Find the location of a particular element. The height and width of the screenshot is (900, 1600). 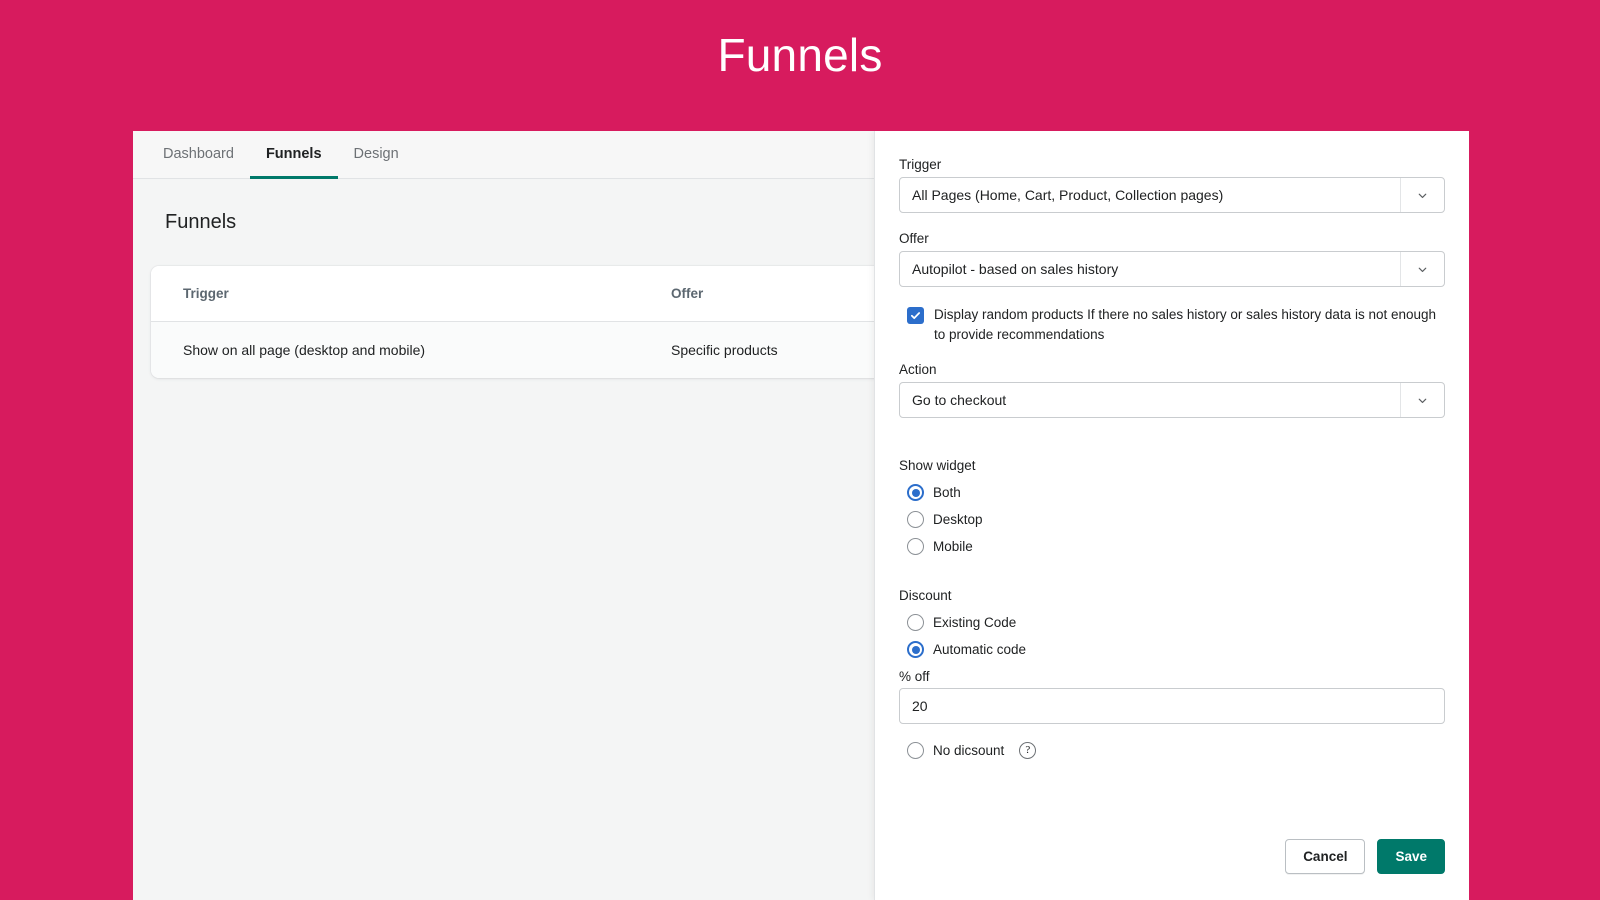

save-button: Save is located at coordinates (1411, 856).